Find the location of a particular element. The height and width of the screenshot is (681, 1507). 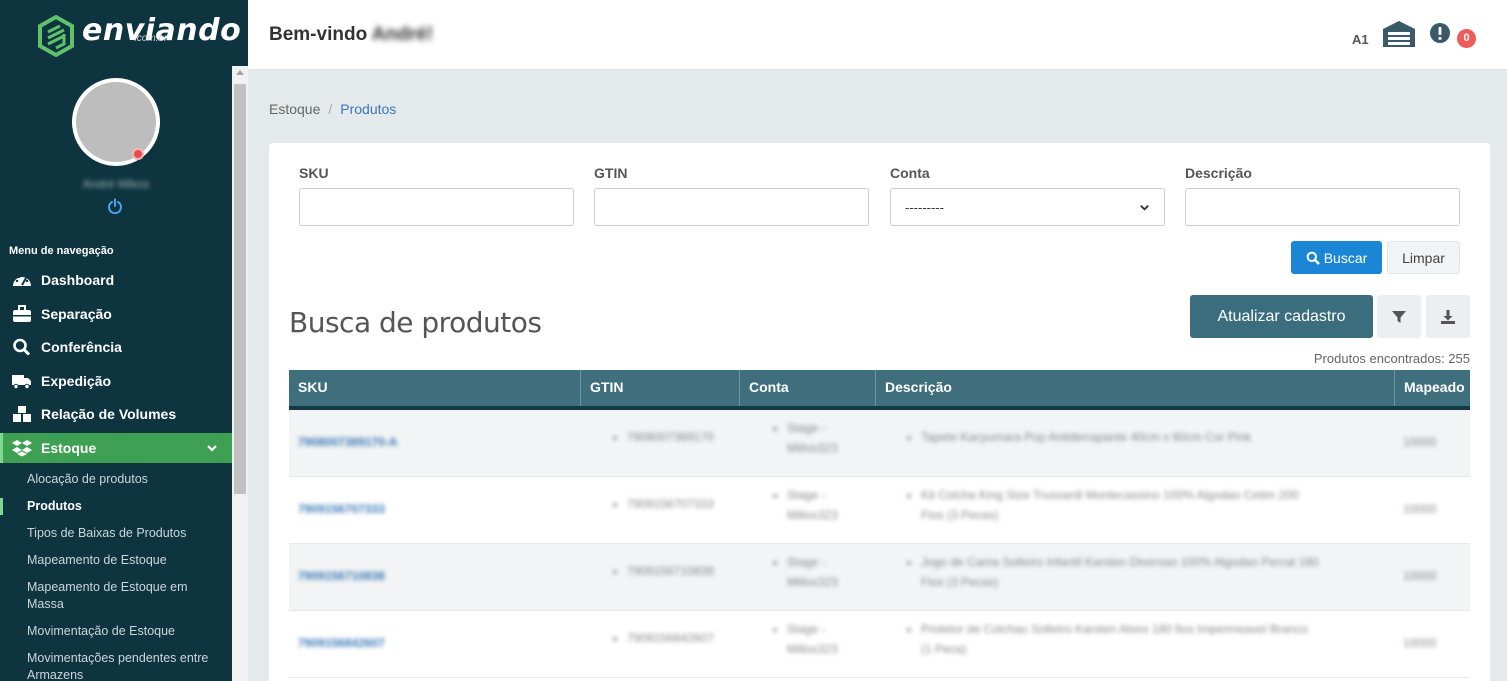

descricao-input is located at coordinates (1322, 207).